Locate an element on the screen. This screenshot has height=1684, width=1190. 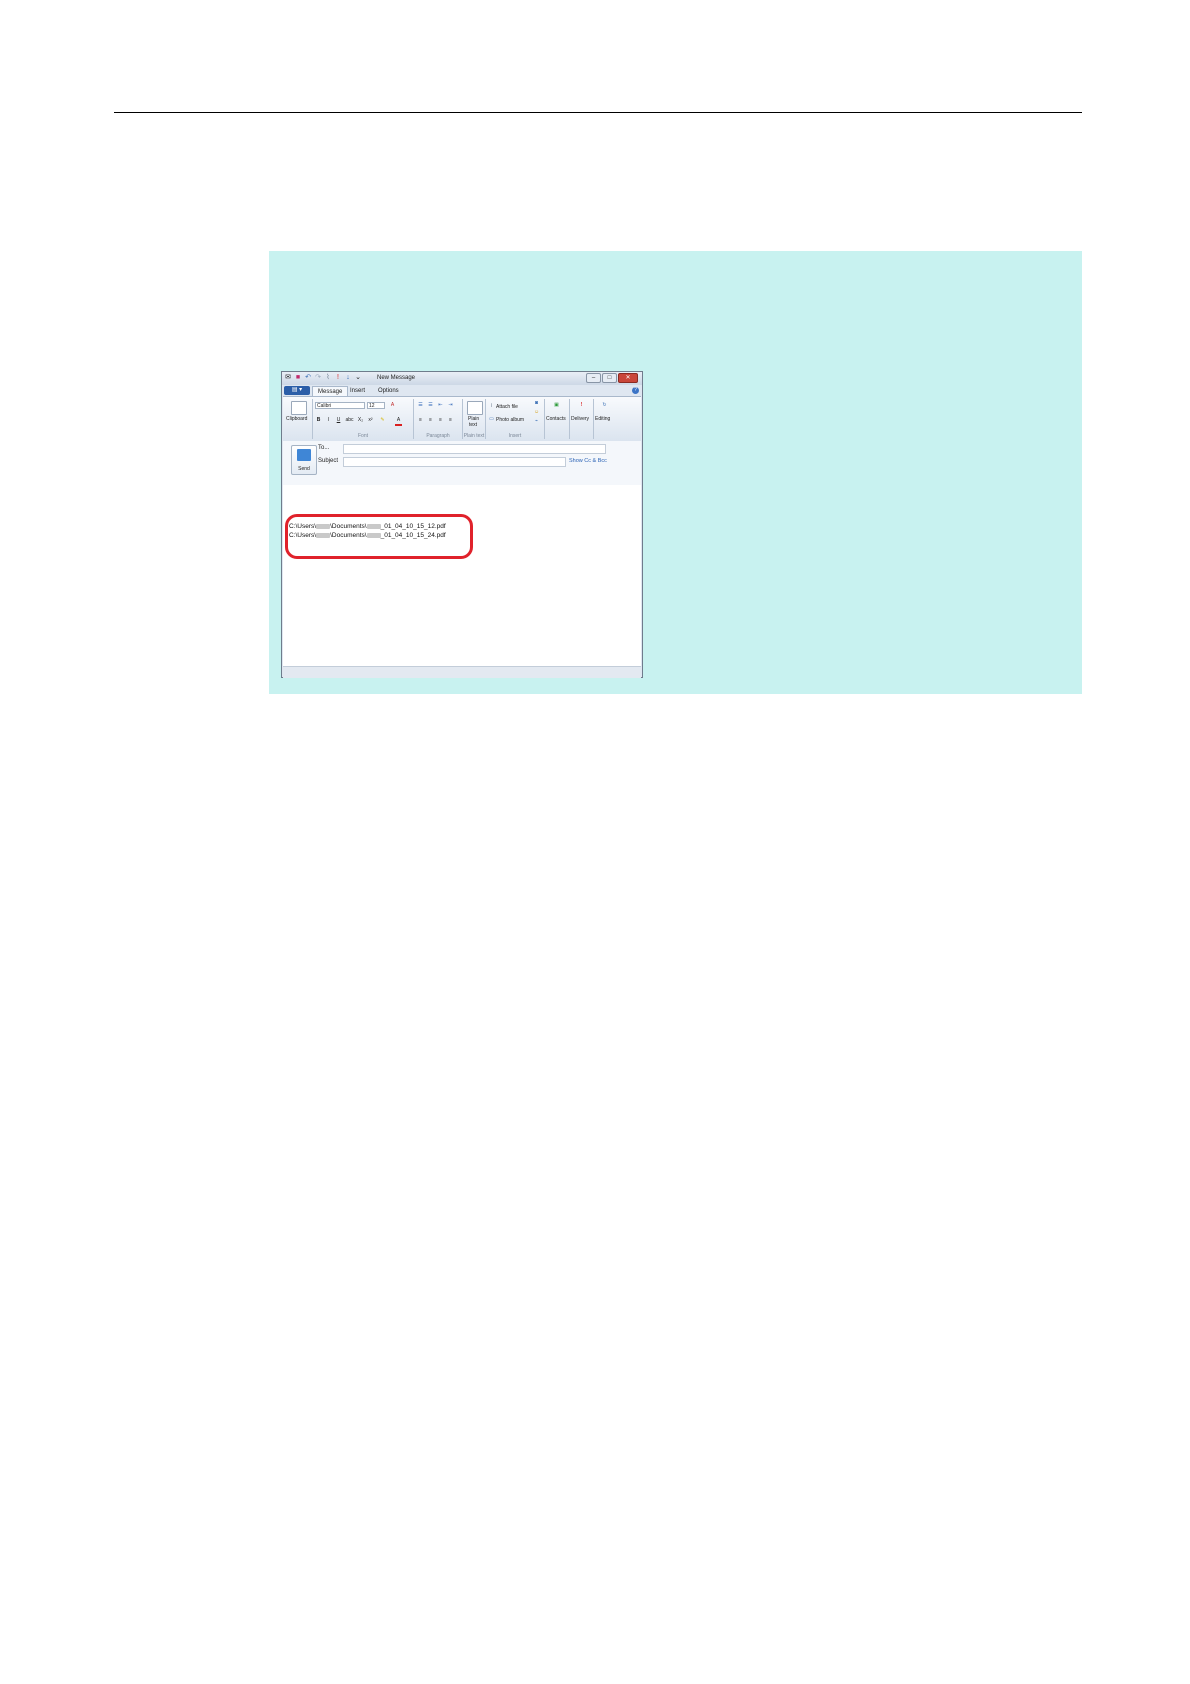
superscript-button: x² is located at coordinates (370, 420).